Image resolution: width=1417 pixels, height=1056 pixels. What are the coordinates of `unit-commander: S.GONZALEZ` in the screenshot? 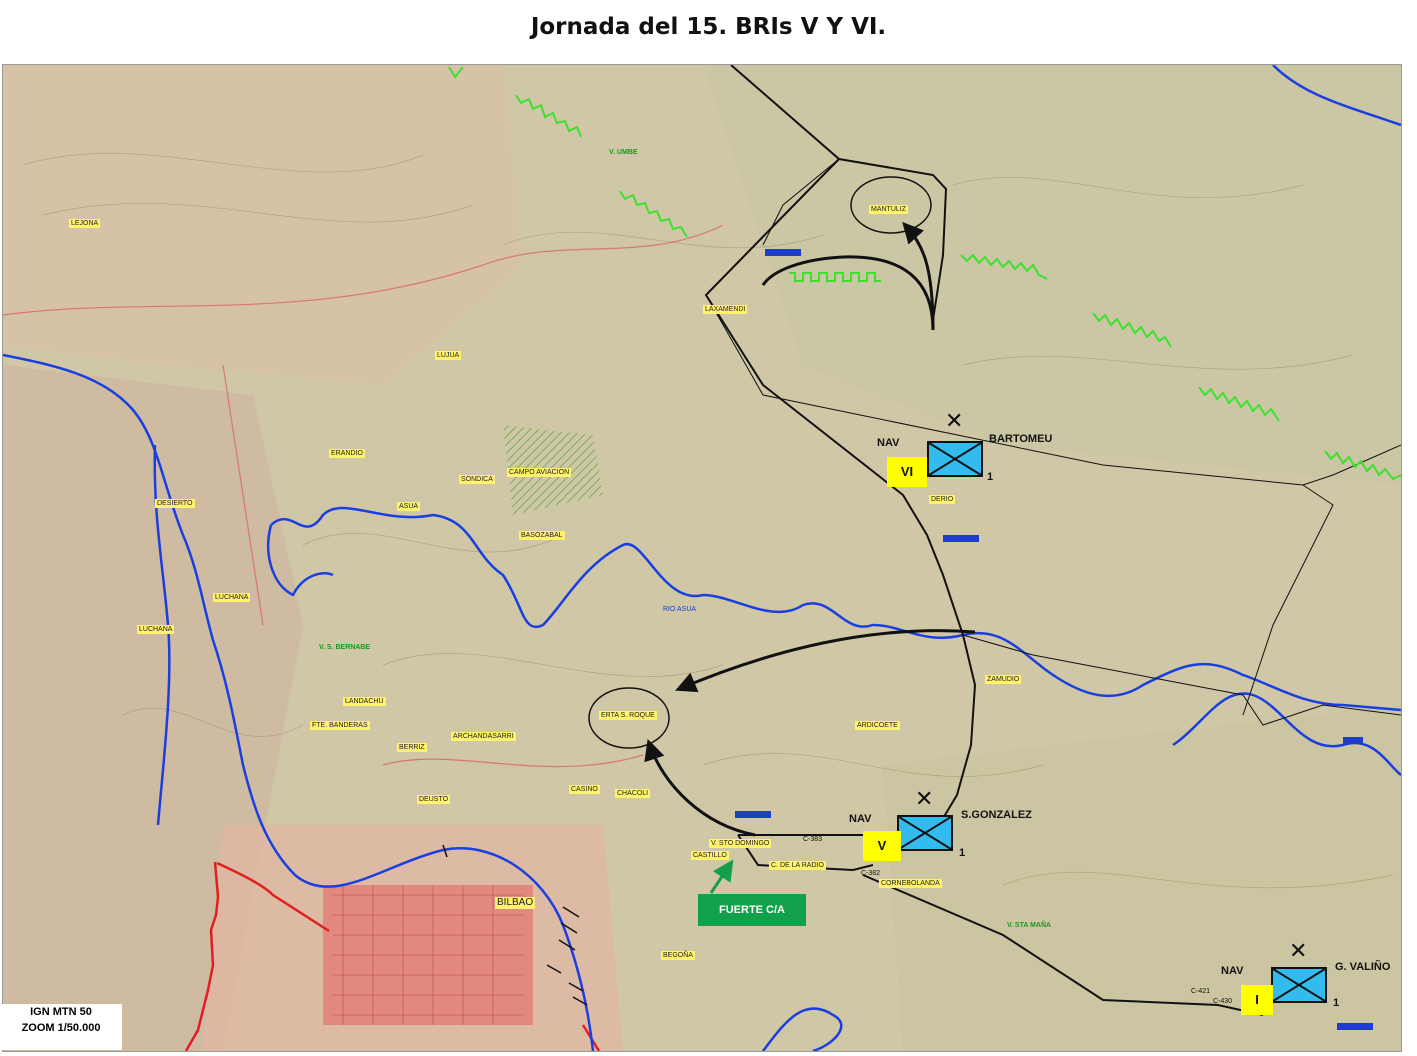 It's located at (996, 815).